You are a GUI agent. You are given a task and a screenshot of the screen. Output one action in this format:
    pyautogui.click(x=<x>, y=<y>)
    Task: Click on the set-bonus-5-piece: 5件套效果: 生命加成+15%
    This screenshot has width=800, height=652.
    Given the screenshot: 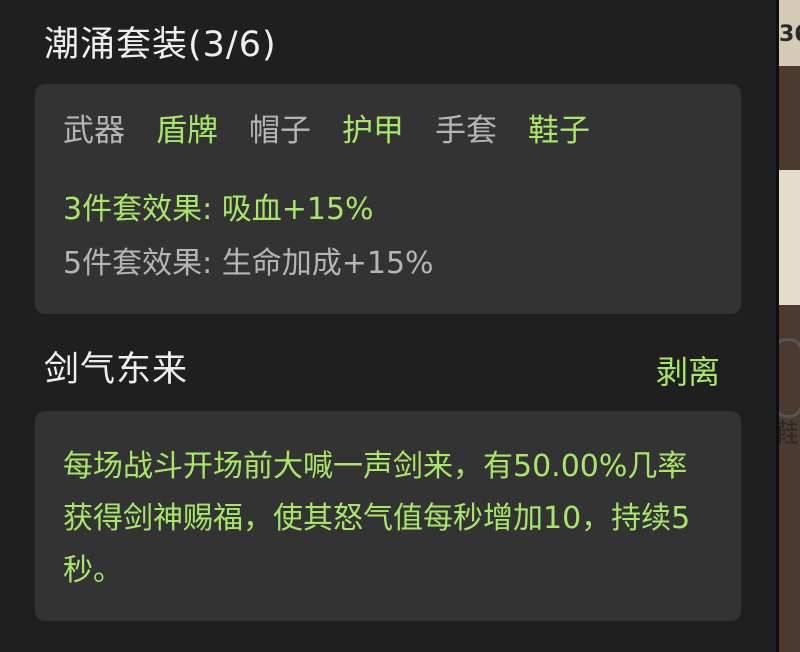 What is the action you would take?
    pyautogui.click(x=248, y=263)
    